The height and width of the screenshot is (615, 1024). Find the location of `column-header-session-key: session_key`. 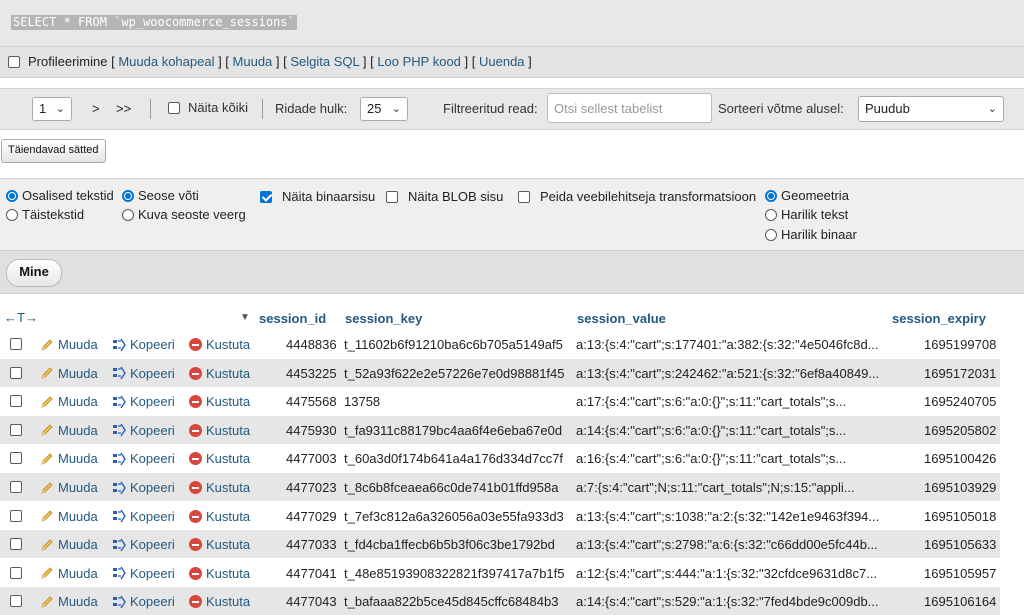

column-header-session-key: session_key is located at coordinates (383, 318).